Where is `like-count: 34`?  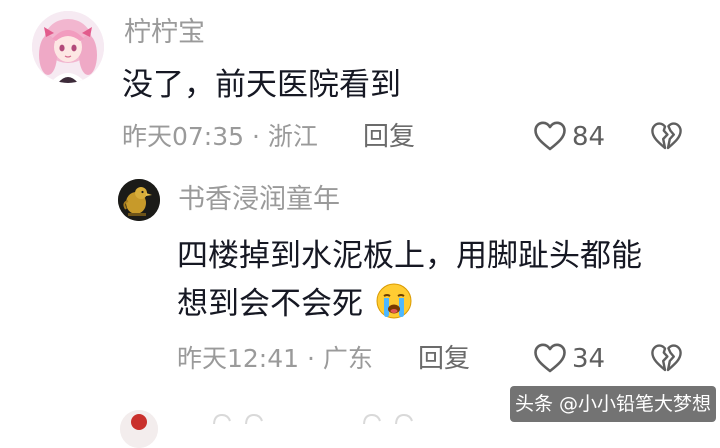
like-count: 34 is located at coordinates (589, 359).